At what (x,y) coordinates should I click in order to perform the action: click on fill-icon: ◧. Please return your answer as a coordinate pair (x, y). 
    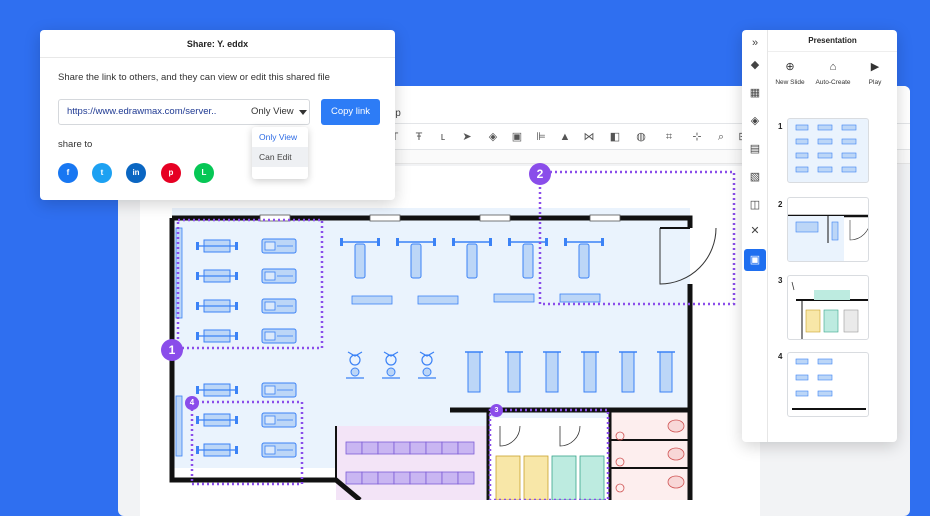
    Looking at the image, I should click on (615, 137).